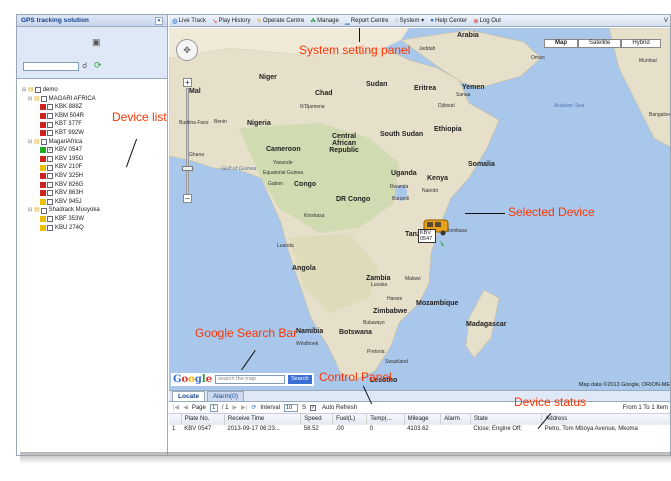 This screenshot has height=481, width=671. I want to click on tree-device: KBV 826G, so click(61, 185).